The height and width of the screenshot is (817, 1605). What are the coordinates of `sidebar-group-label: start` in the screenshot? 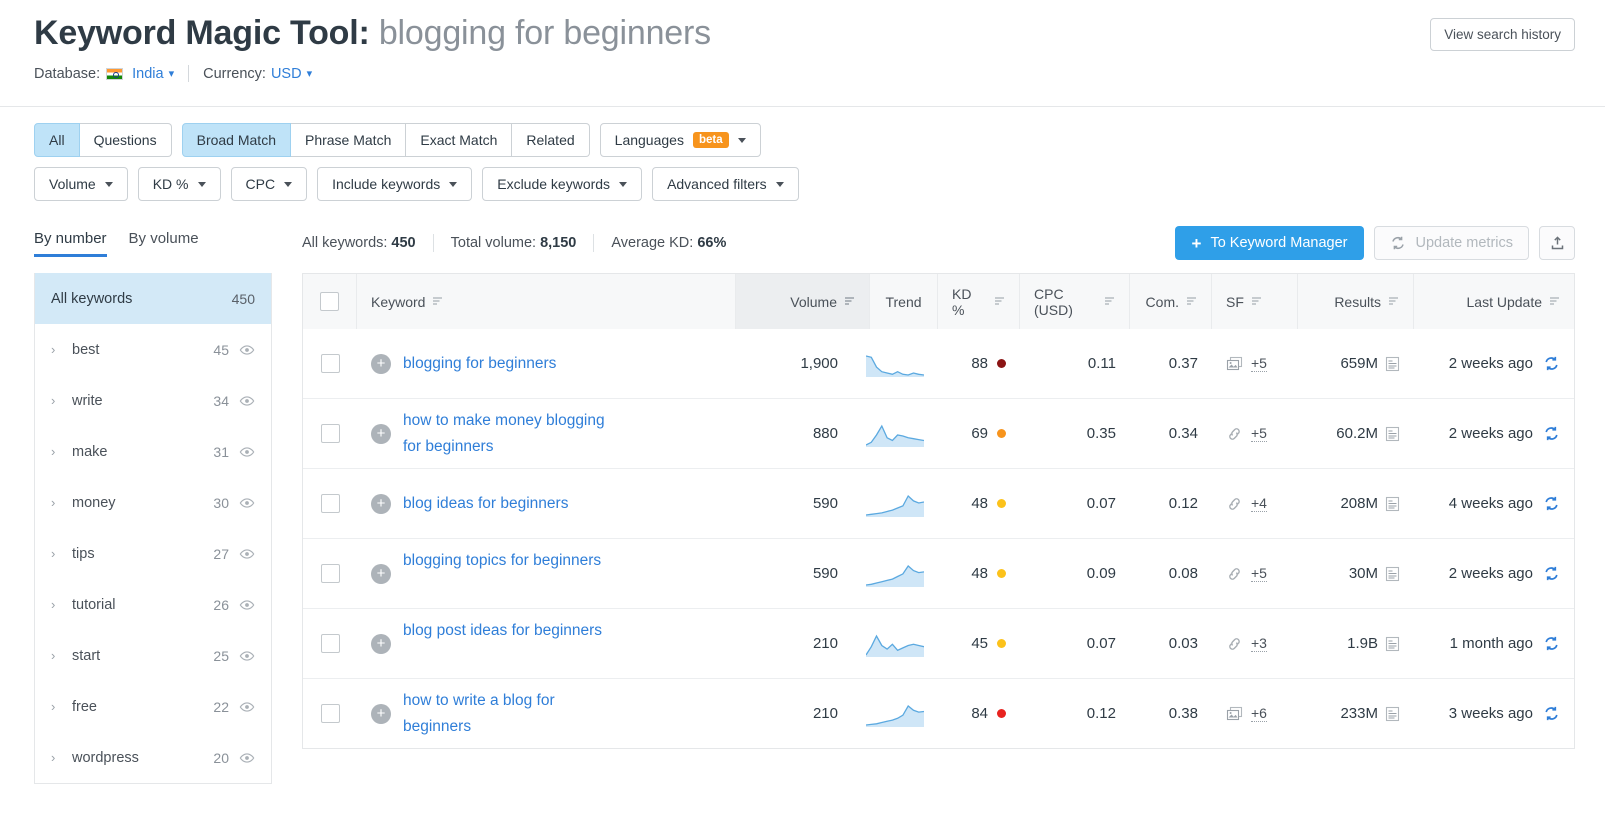 It's located at (86, 655).